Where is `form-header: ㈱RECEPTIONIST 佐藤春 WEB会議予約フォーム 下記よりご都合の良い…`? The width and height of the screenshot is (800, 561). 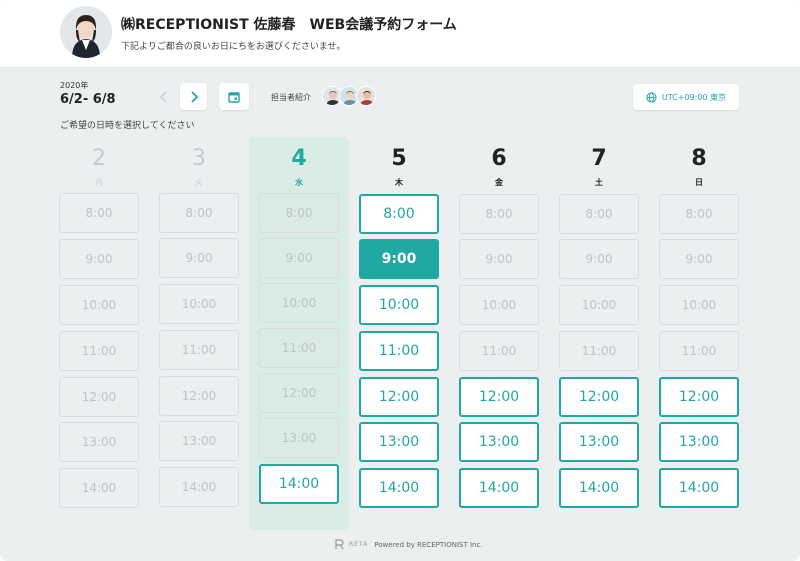 form-header: ㈱RECEPTIONIST 佐藤春 WEB会議予約フォーム 下記よりご都合の良い… is located at coordinates (400, 34).